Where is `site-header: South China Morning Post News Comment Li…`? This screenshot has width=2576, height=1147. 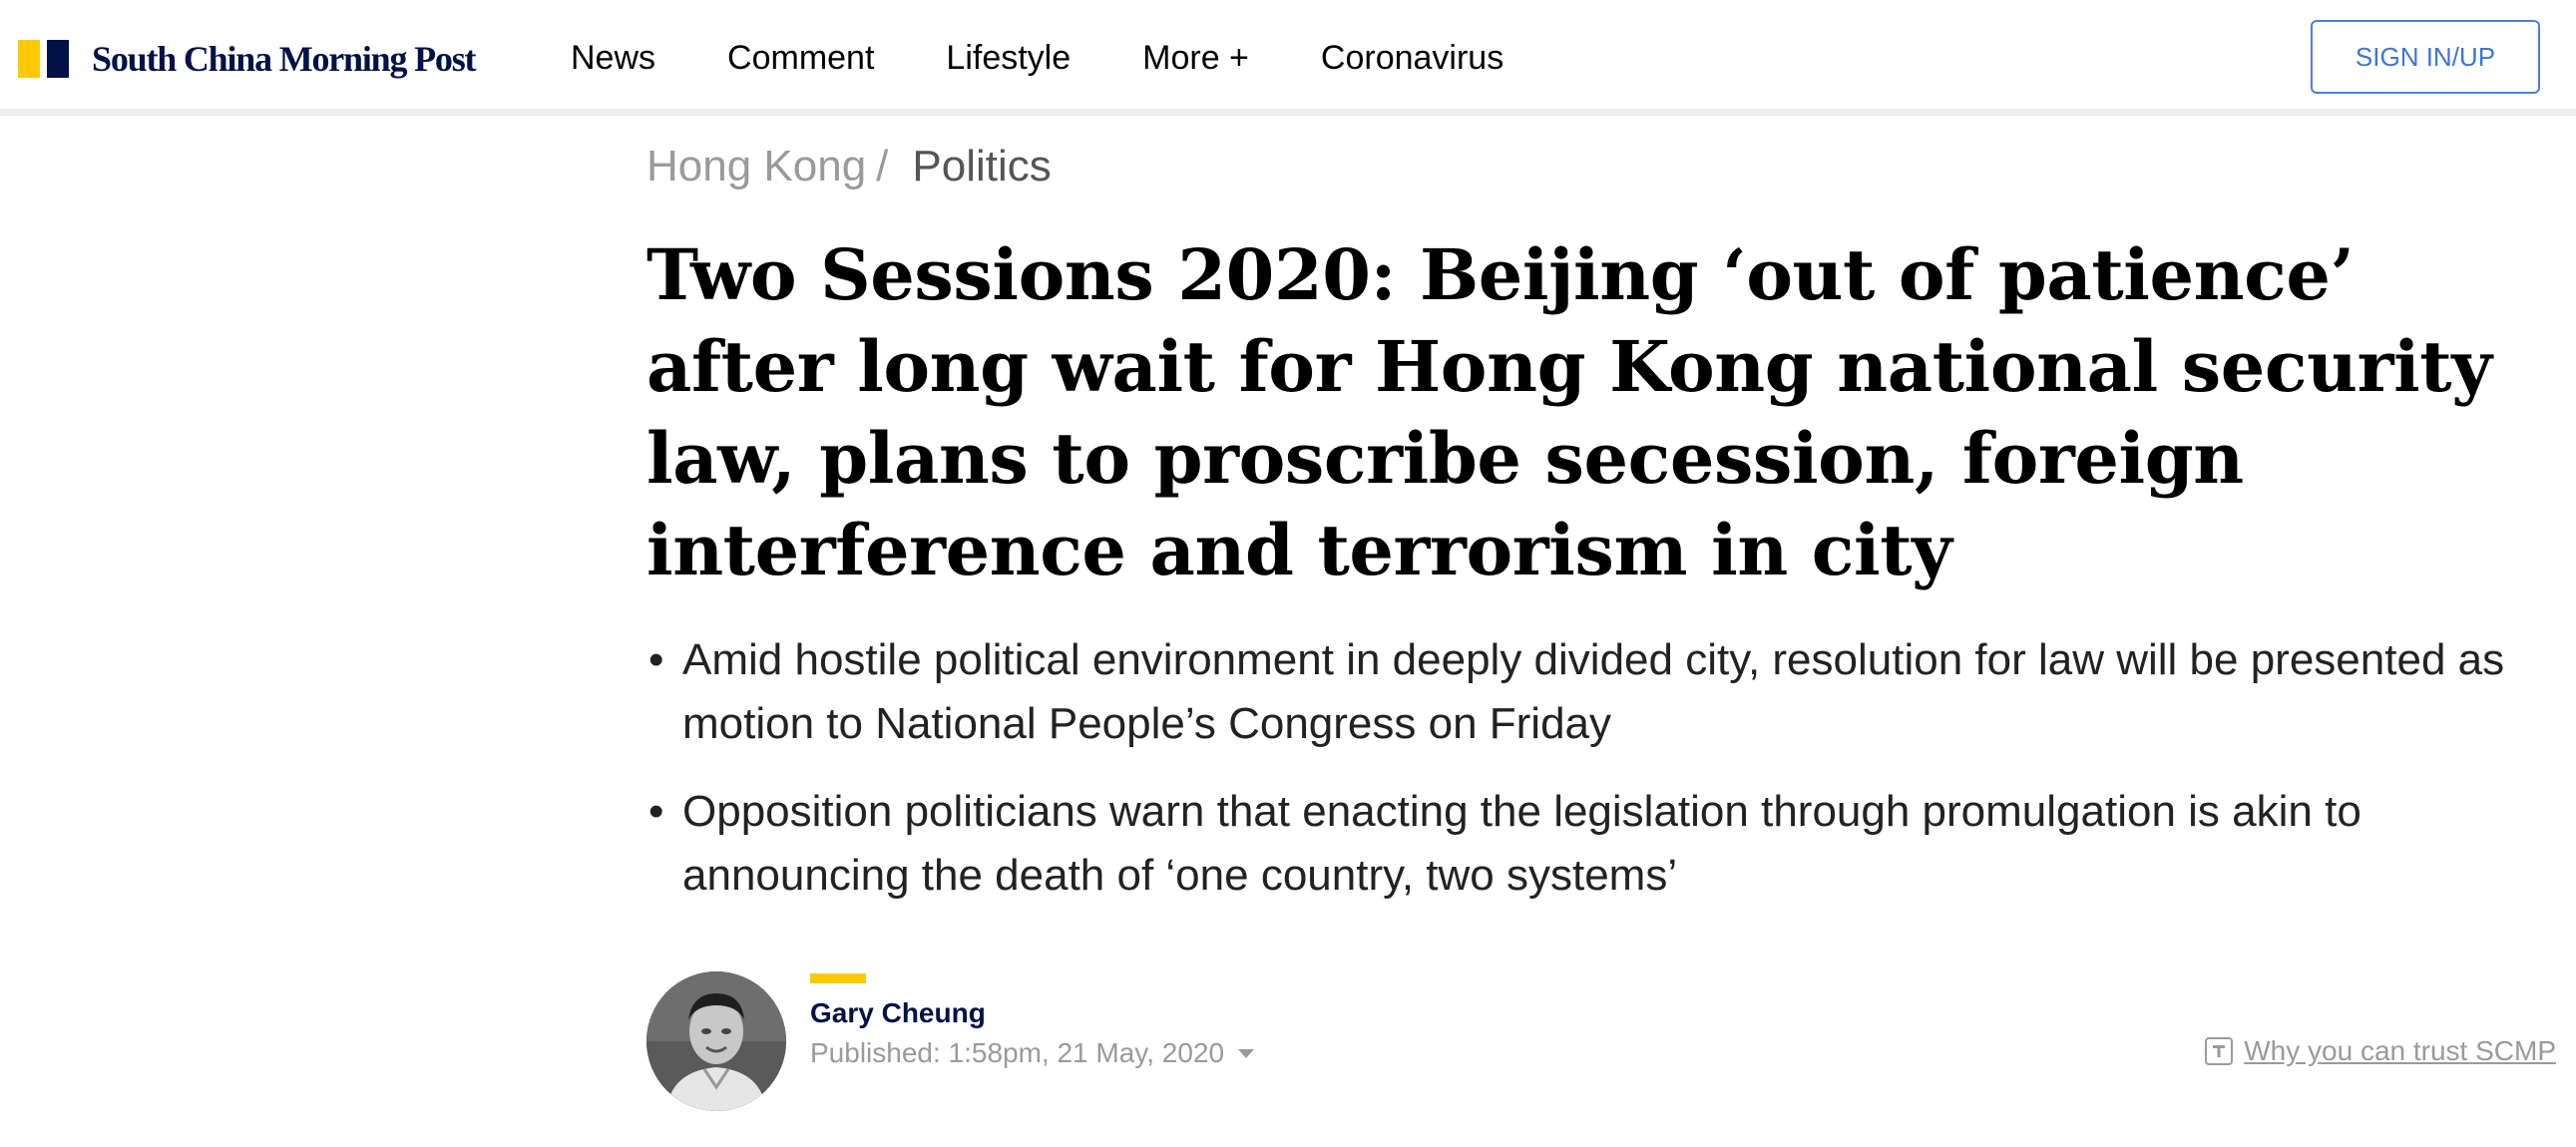
site-header: South China Morning Post News Comment Li… is located at coordinates (1288, 58).